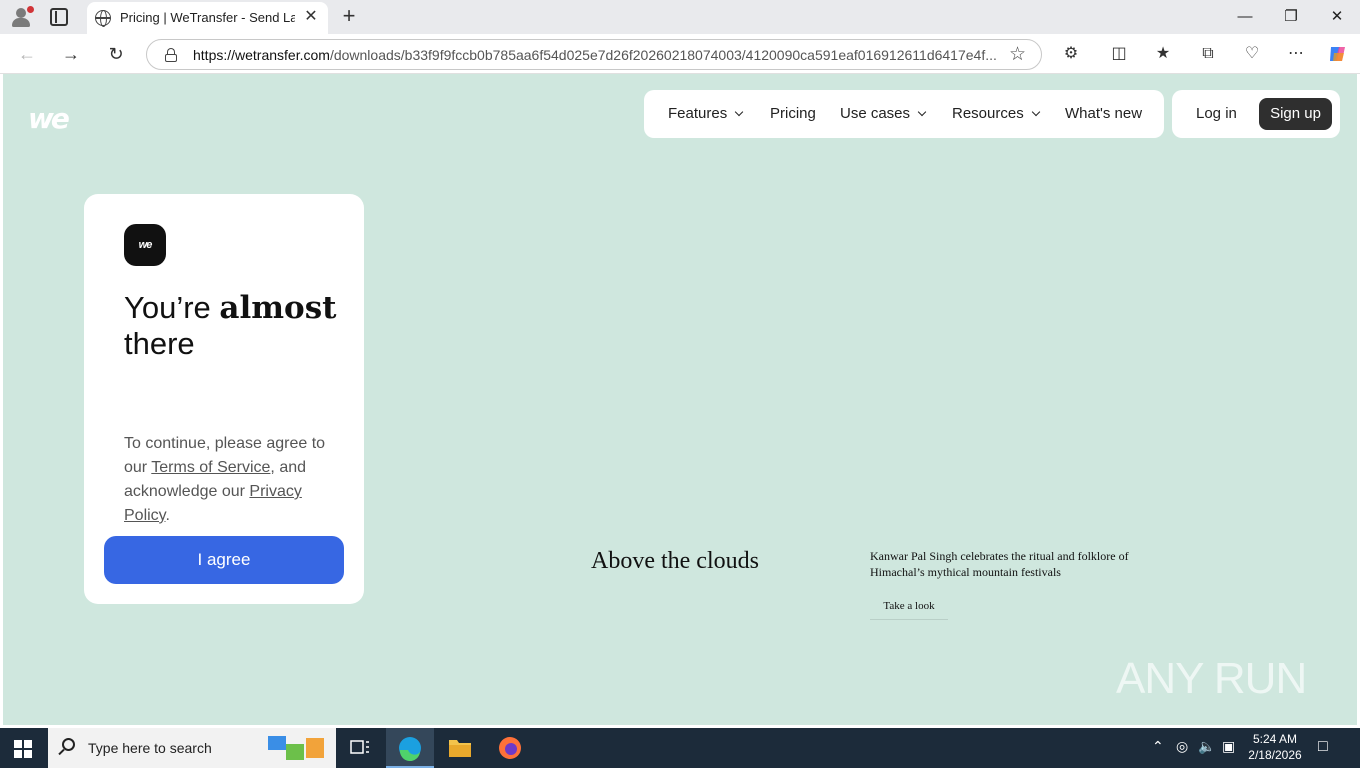  What do you see at coordinates (103, 18) in the screenshot?
I see `globe-icon` at bounding box center [103, 18].